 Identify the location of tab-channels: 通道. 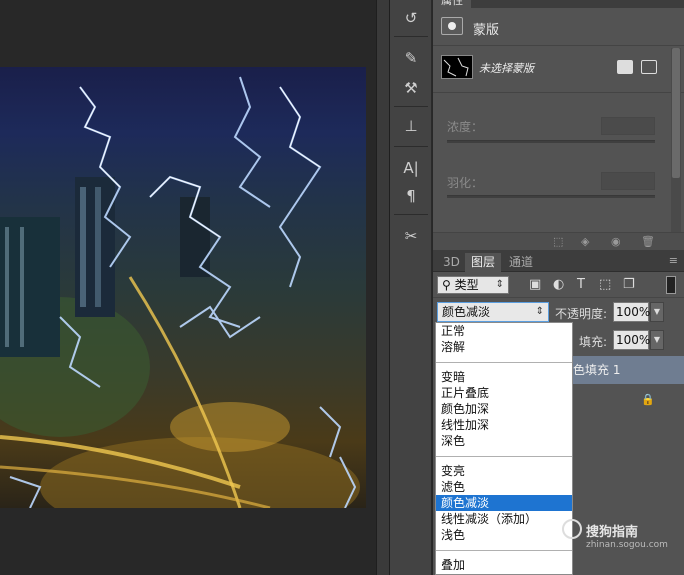
(521, 262).